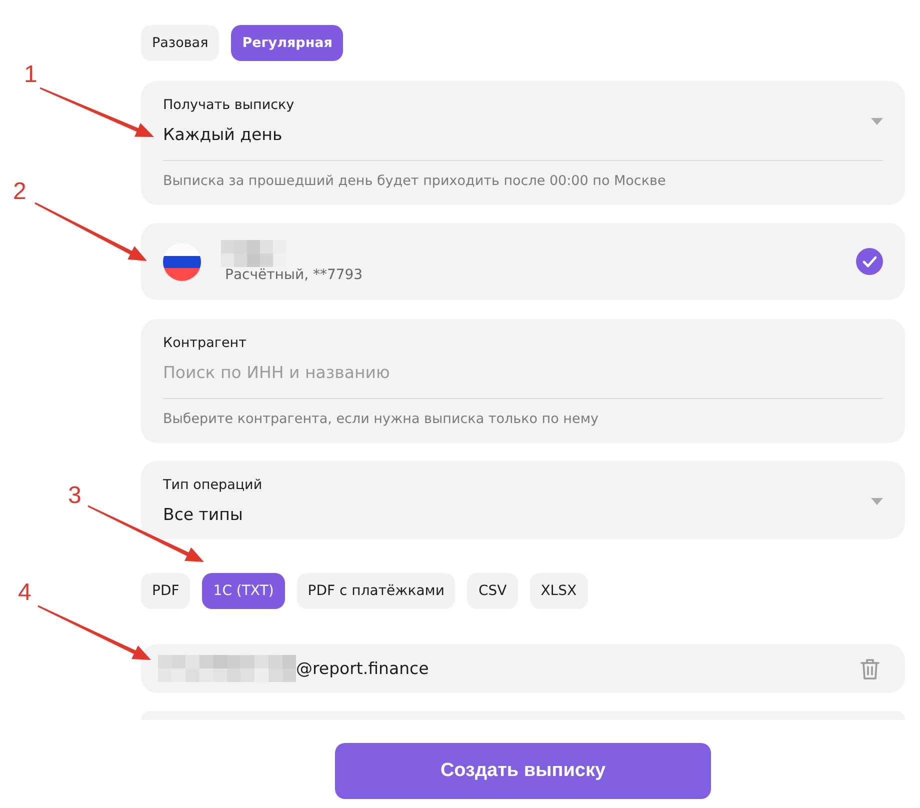 Image resolution: width=920 pixels, height=808 pixels. What do you see at coordinates (25, 593) in the screenshot?
I see `annotation-number: 4` at bounding box center [25, 593].